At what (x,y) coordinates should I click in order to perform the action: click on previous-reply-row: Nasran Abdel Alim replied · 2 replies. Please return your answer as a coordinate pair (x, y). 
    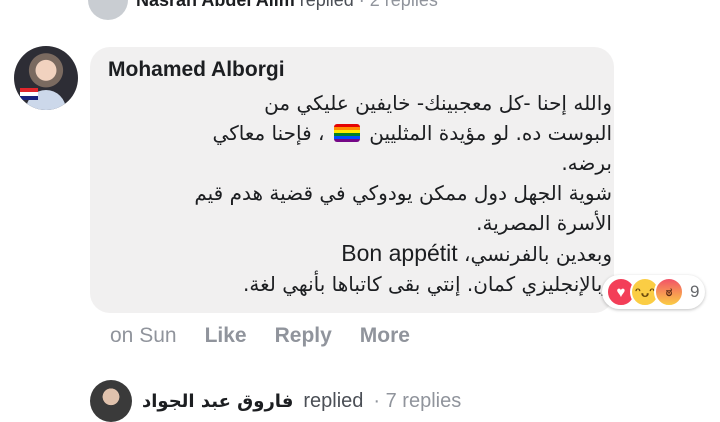
    Looking at the image, I should click on (263, 10).